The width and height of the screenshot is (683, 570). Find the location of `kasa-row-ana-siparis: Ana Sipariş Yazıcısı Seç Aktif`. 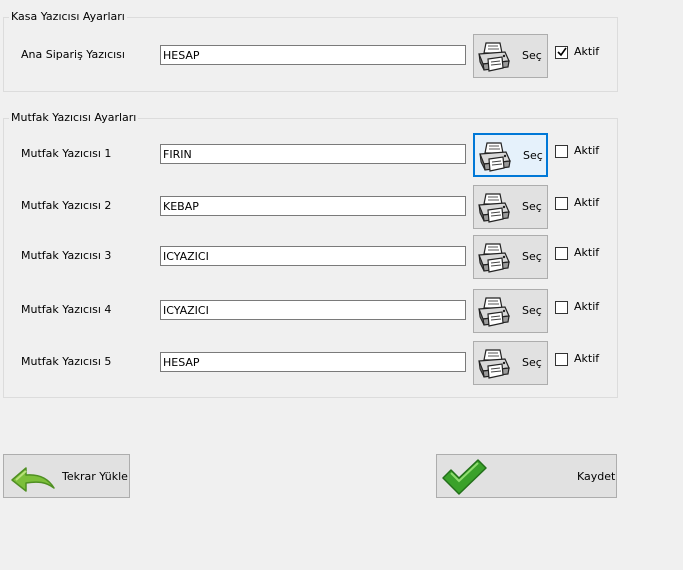

kasa-row-ana-siparis: Ana Sipariş Yazıcısı Seç Aktif is located at coordinates (310, 56).